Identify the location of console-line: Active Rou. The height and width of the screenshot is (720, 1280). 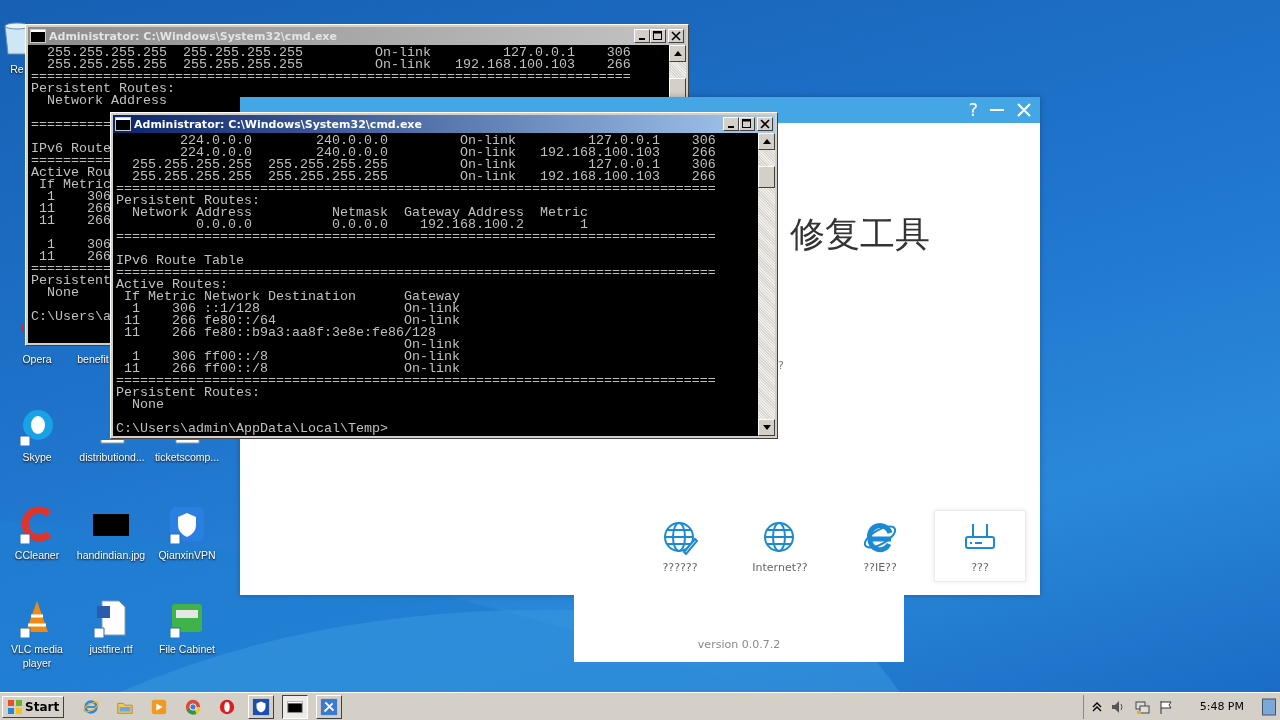
(71, 173).